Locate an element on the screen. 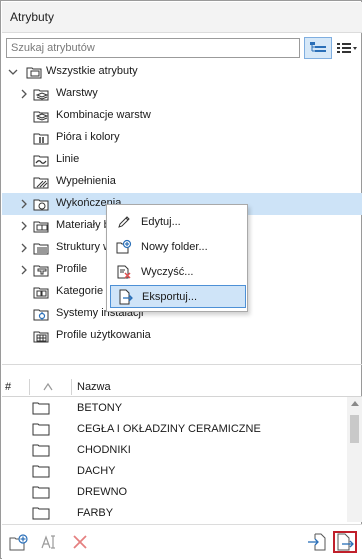  table-row: DACHY is located at coordinates (174, 470).